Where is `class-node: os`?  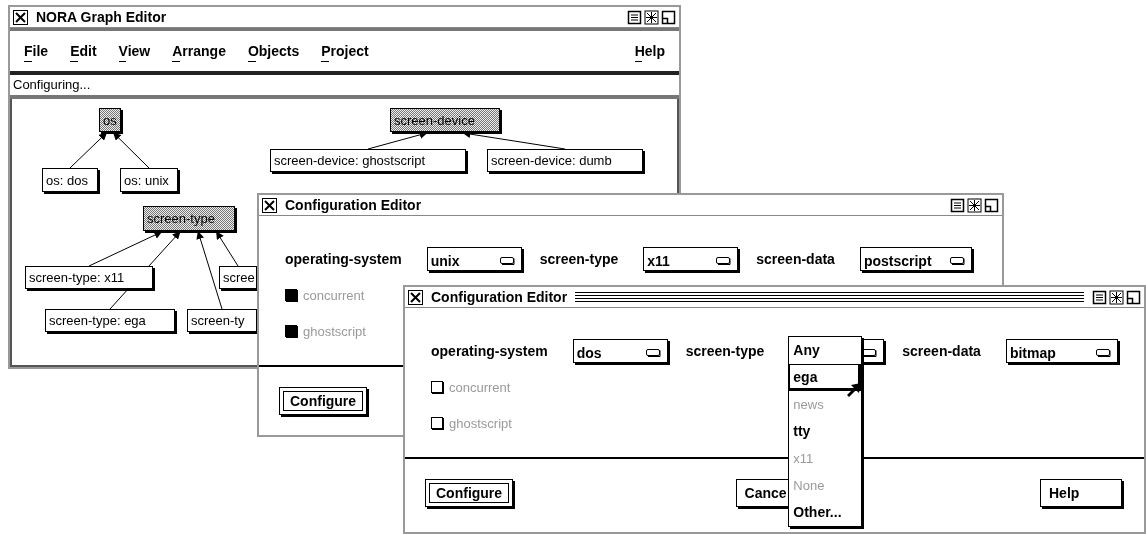 class-node: os is located at coordinates (110, 120).